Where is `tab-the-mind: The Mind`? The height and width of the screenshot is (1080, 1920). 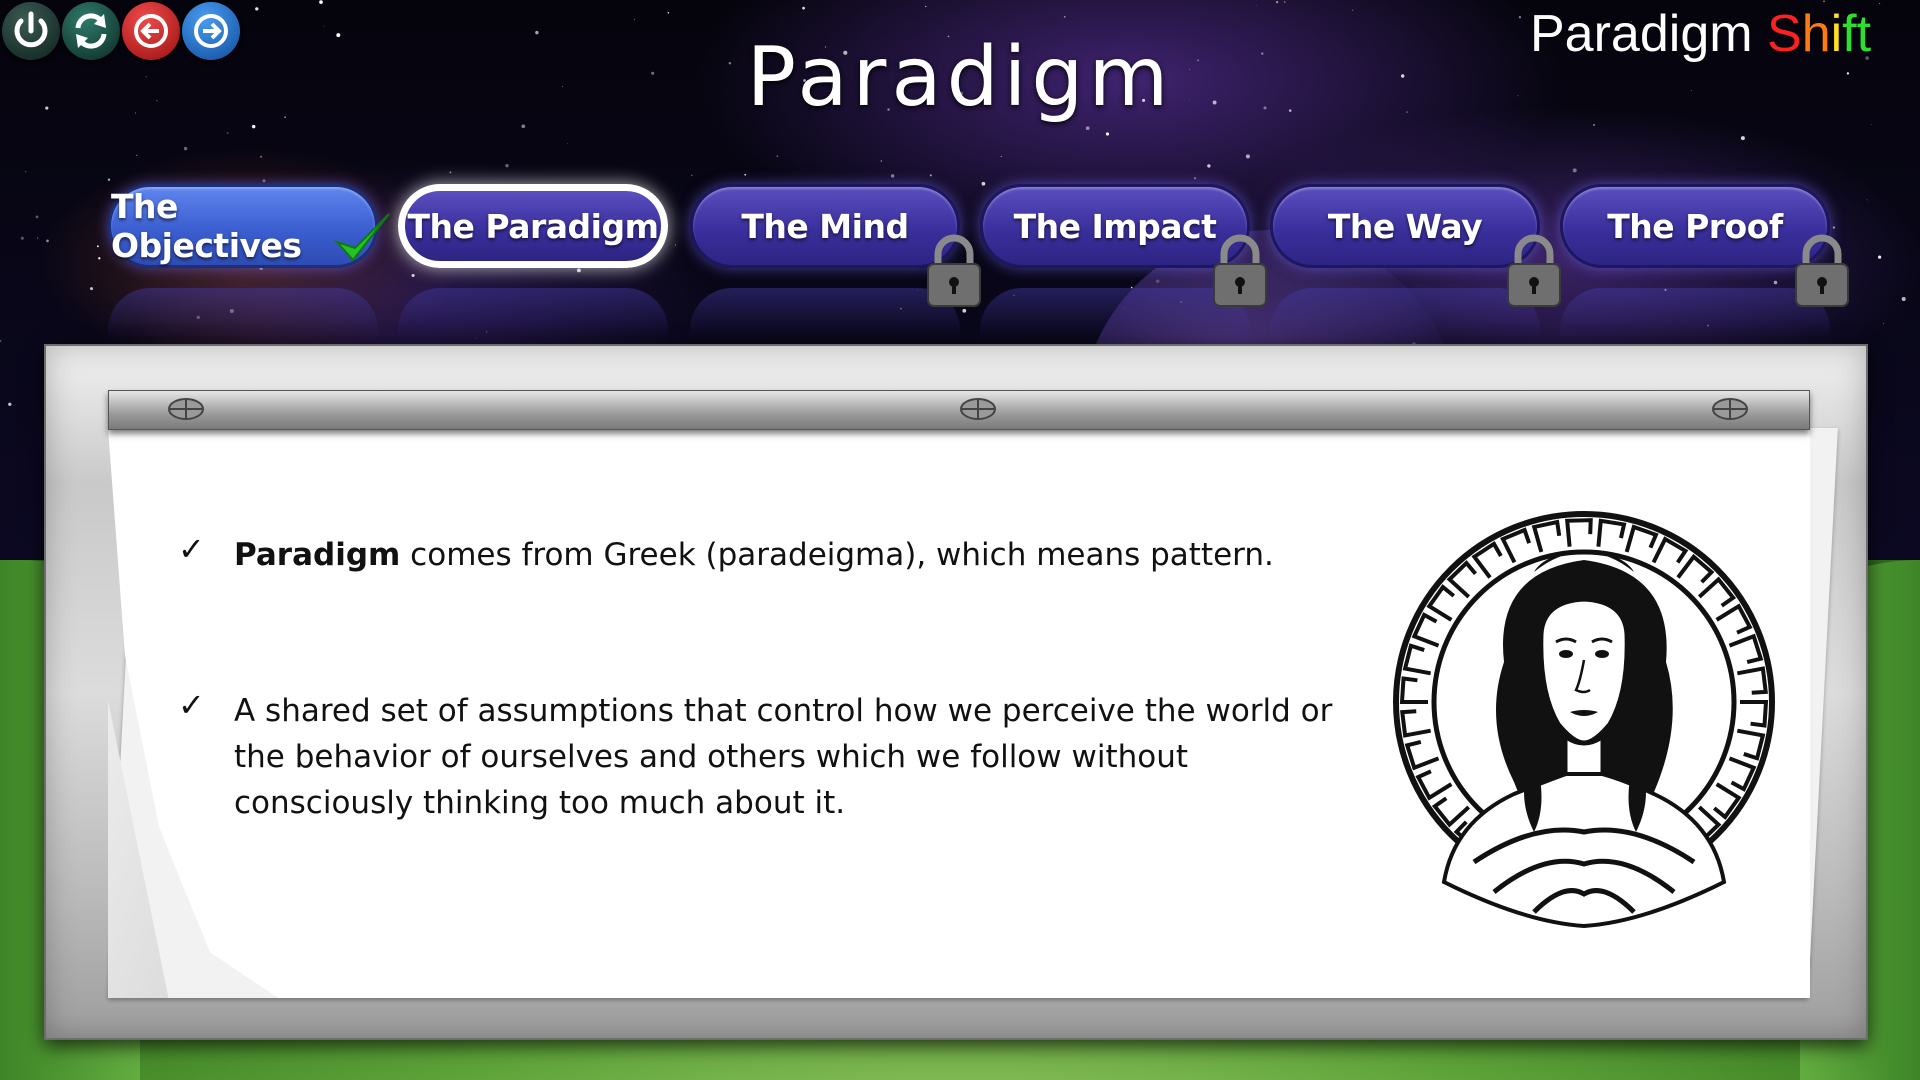 tab-the-mind: The Mind is located at coordinates (825, 226).